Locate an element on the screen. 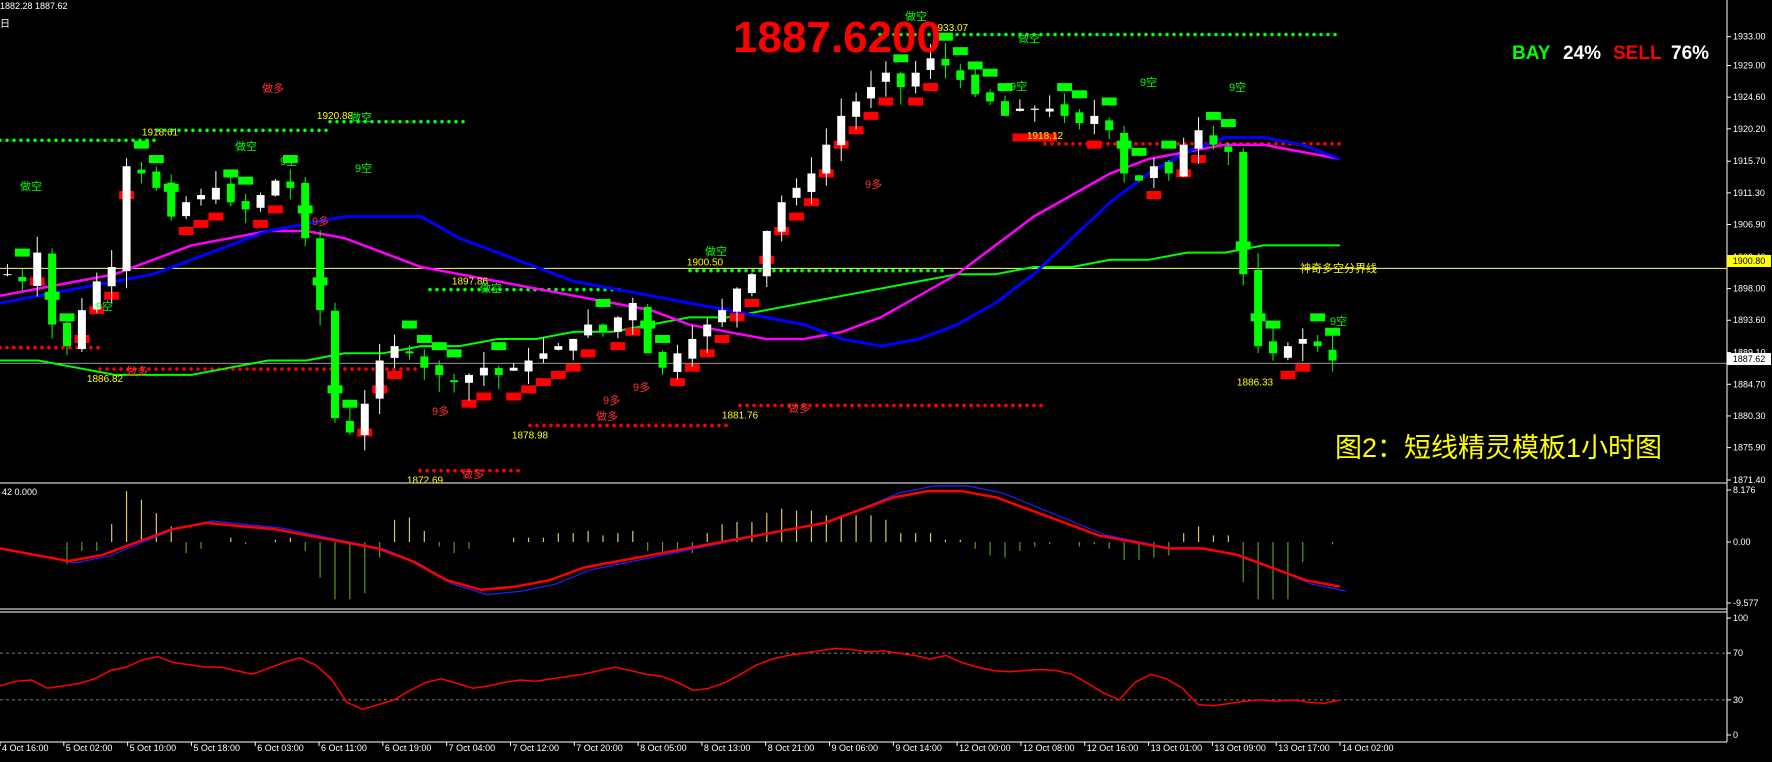 This screenshot has width=1772, height=762. macd-y-tick-label: 8.176 is located at coordinates (1744, 490).